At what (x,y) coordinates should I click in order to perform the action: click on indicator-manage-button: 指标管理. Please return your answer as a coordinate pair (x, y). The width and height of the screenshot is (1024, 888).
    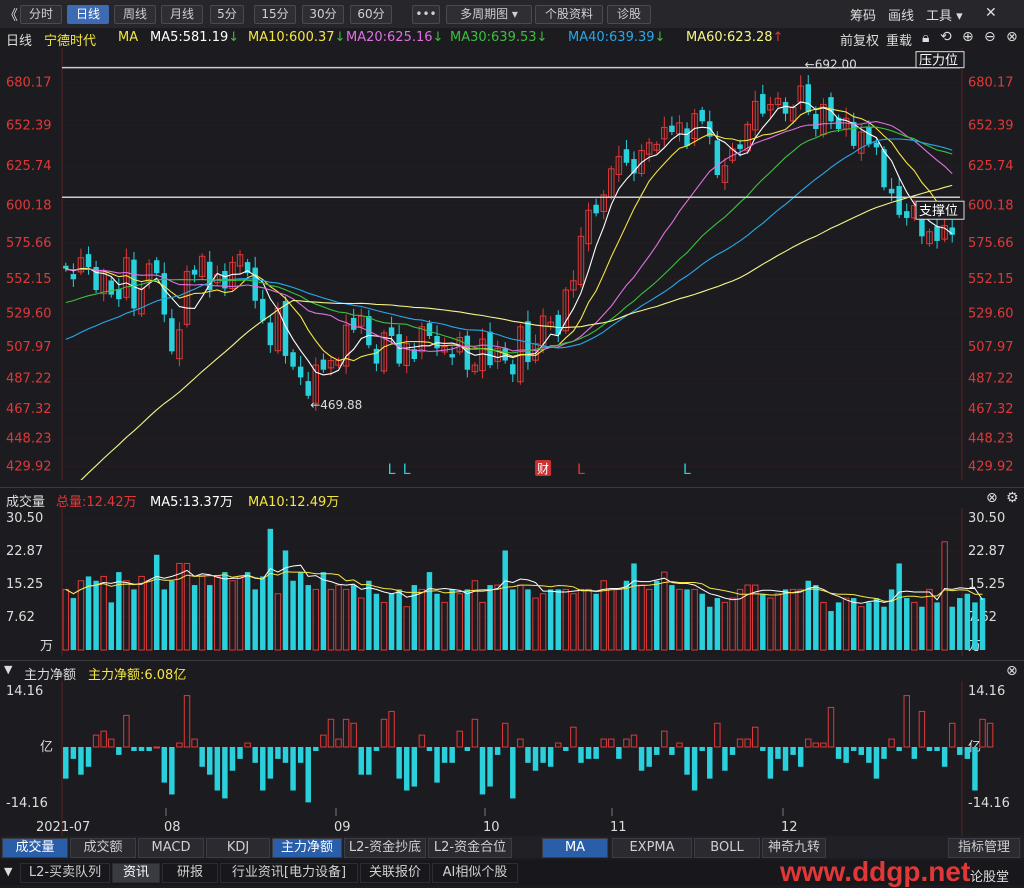
    Looking at the image, I should click on (984, 848).